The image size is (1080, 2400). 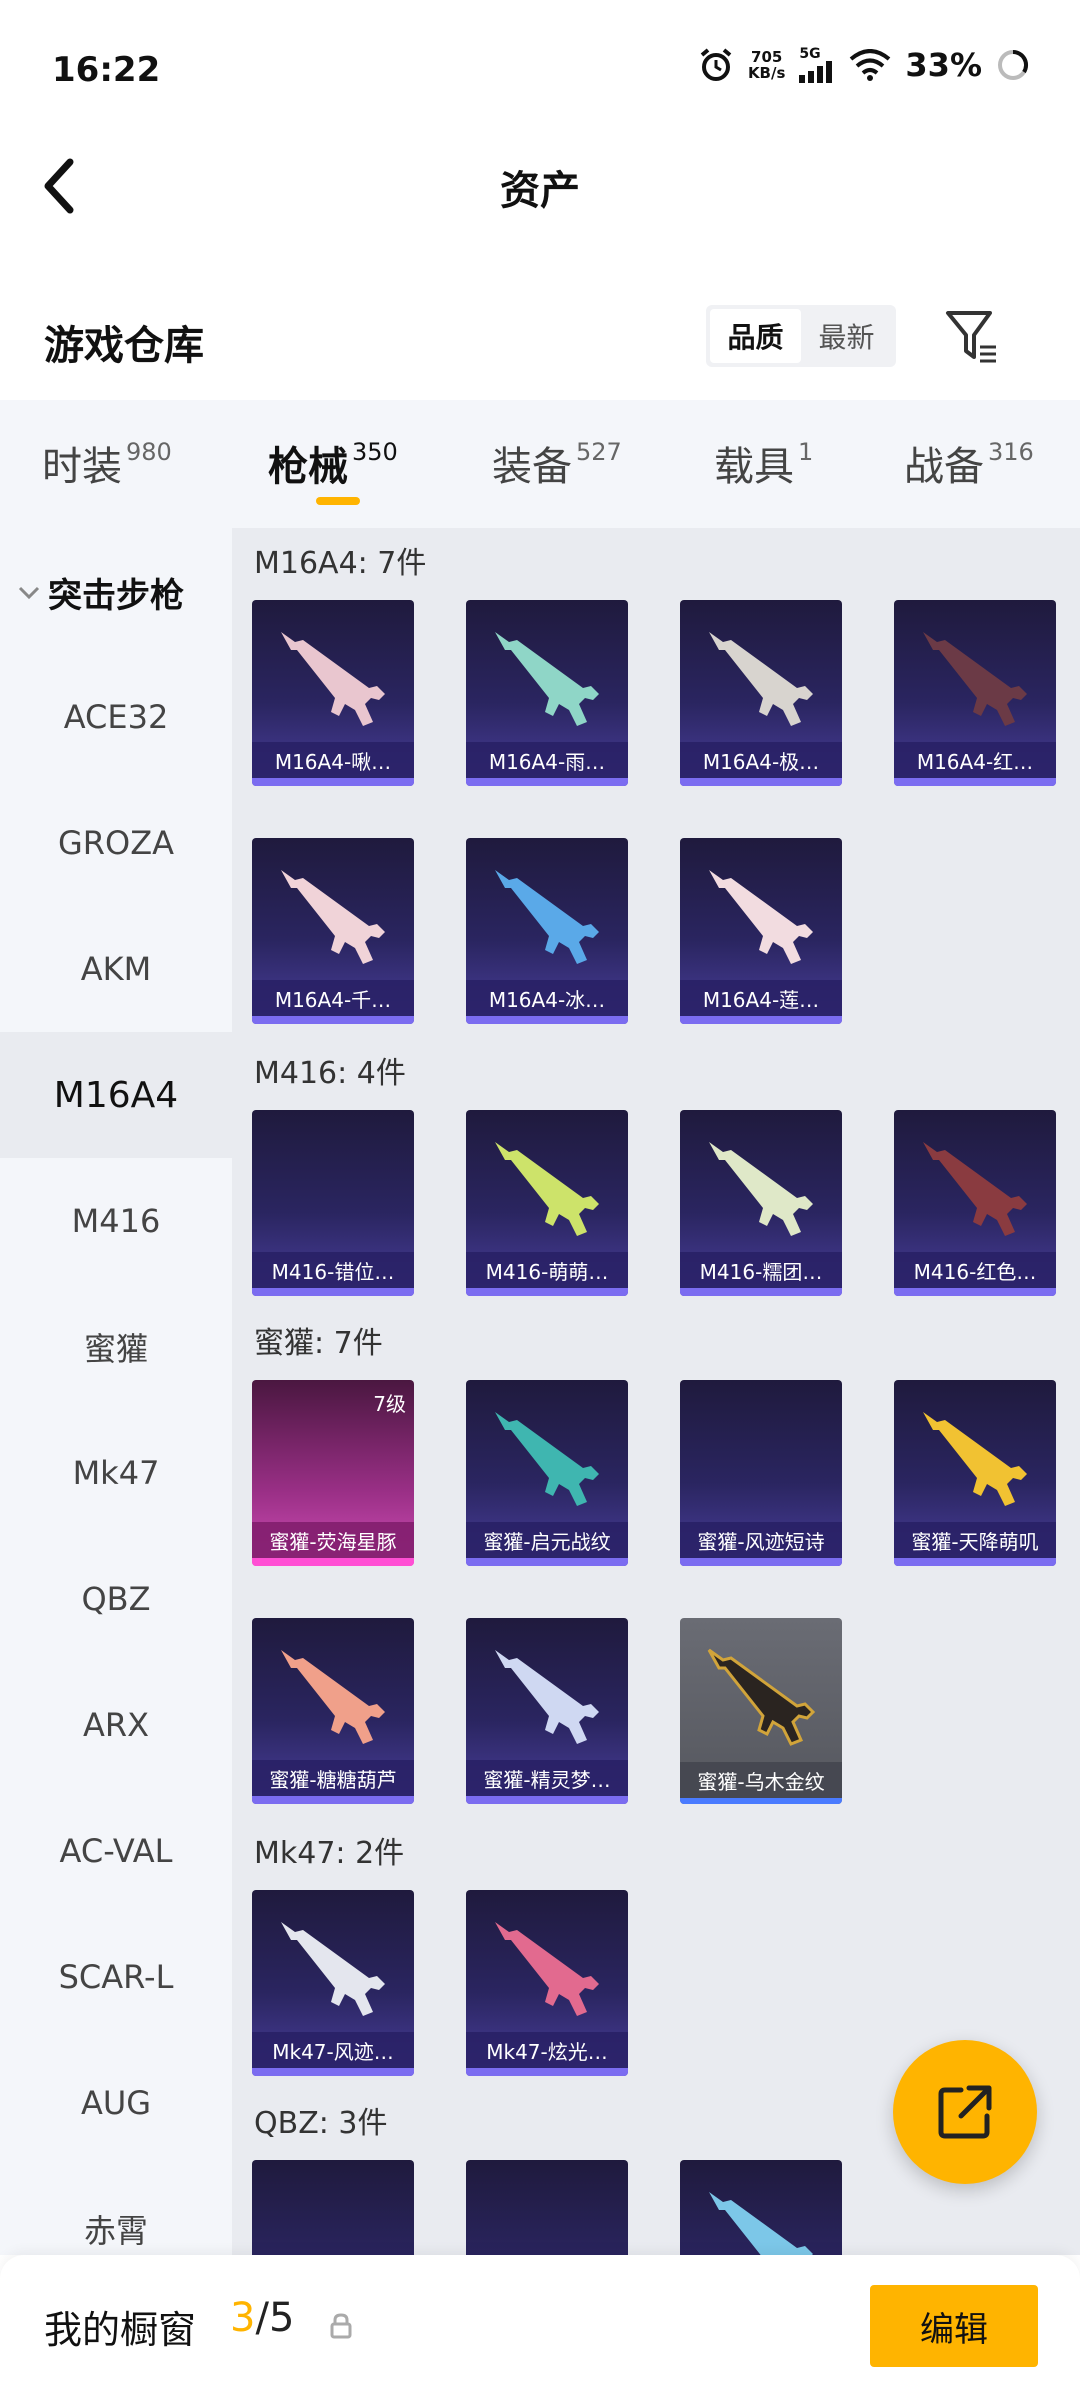 I want to click on battery-level: 33%, so click(x=943, y=65).